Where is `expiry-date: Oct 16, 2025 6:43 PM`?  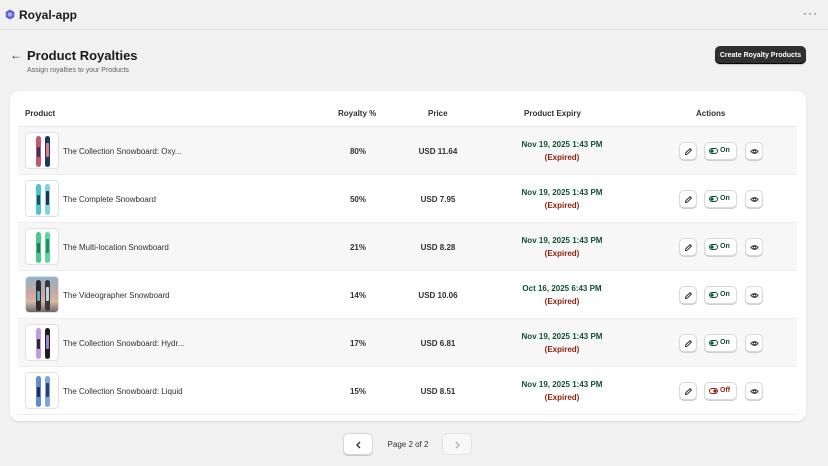 expiry-date: Oct 16, 2025 6:43 PM is located at coordinates (562, 288).